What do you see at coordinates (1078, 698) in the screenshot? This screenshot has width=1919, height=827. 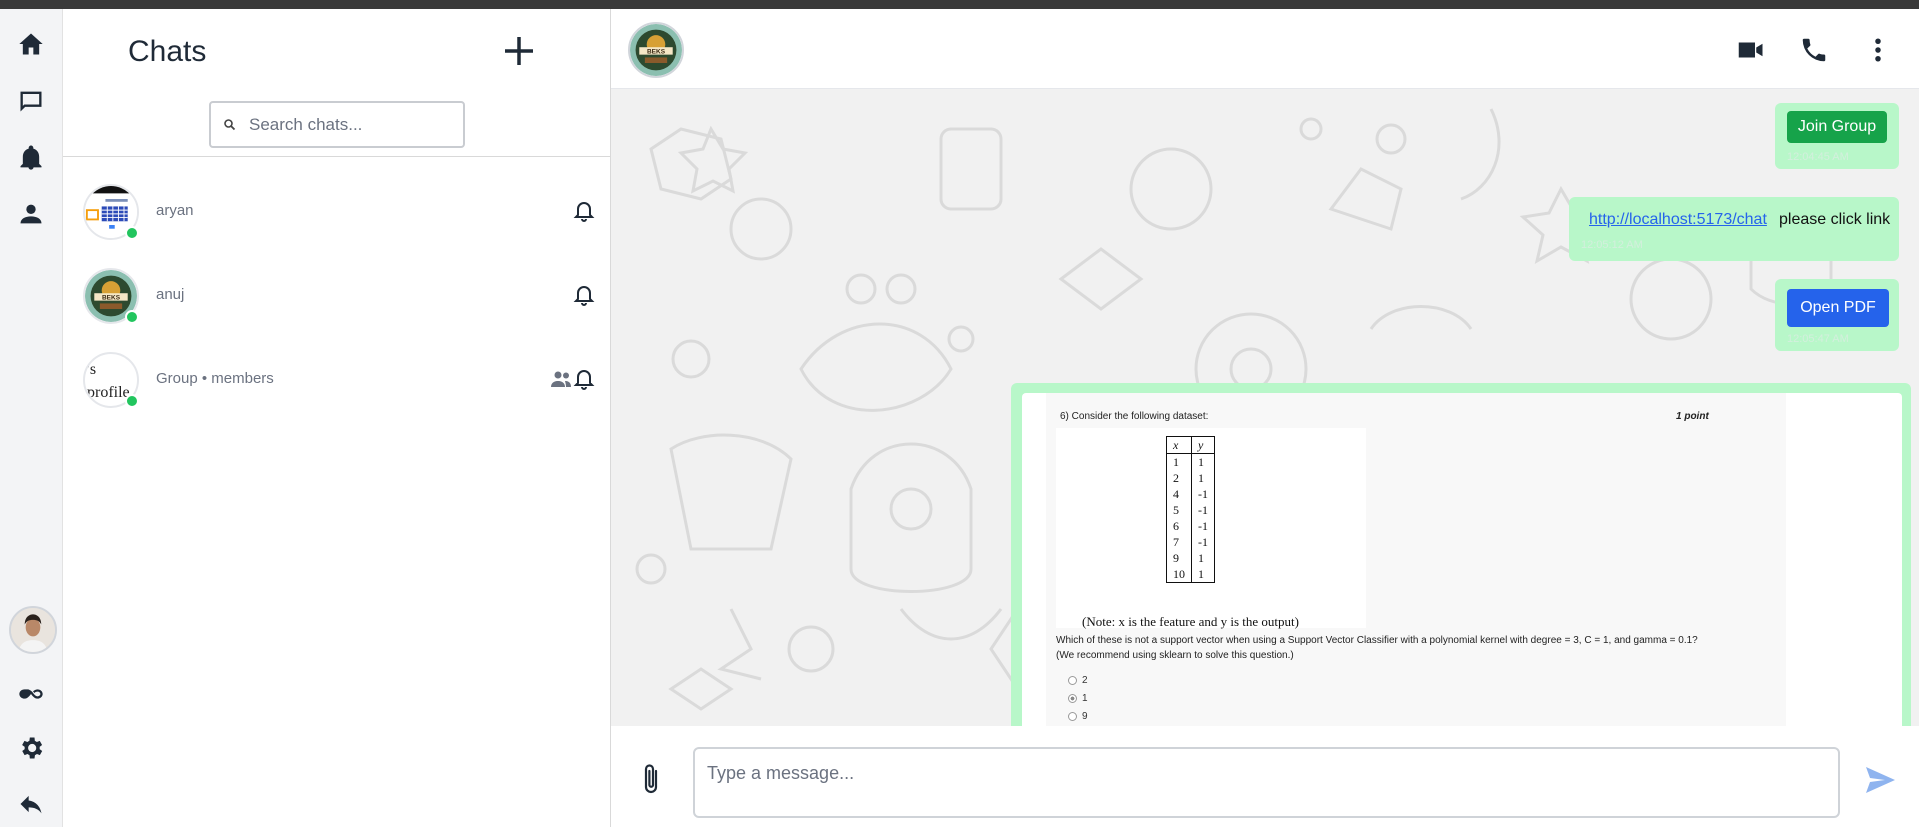 I see `option: 1` at bounding box center [1078, 698].